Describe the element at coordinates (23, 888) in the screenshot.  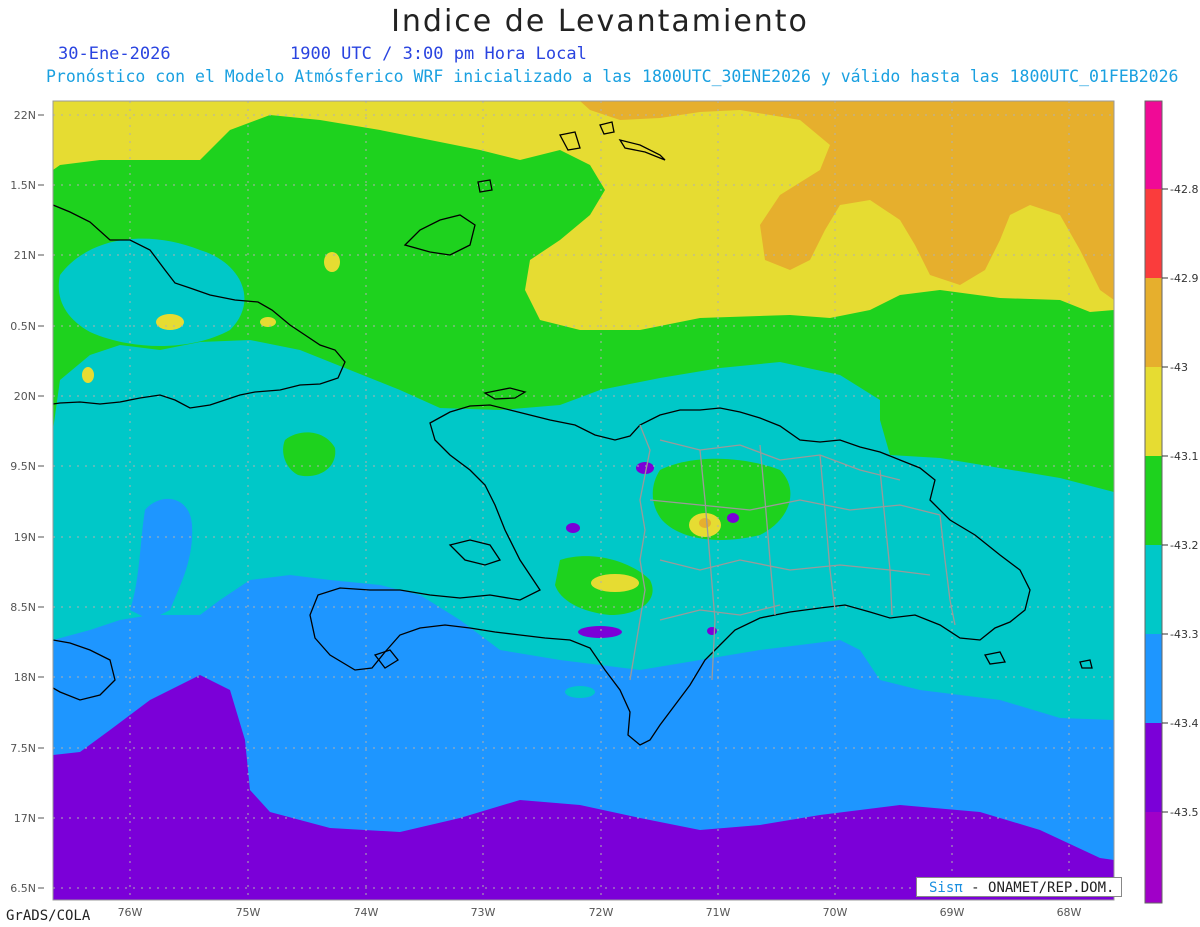
I see `lat-label: 6.5N` at that location.